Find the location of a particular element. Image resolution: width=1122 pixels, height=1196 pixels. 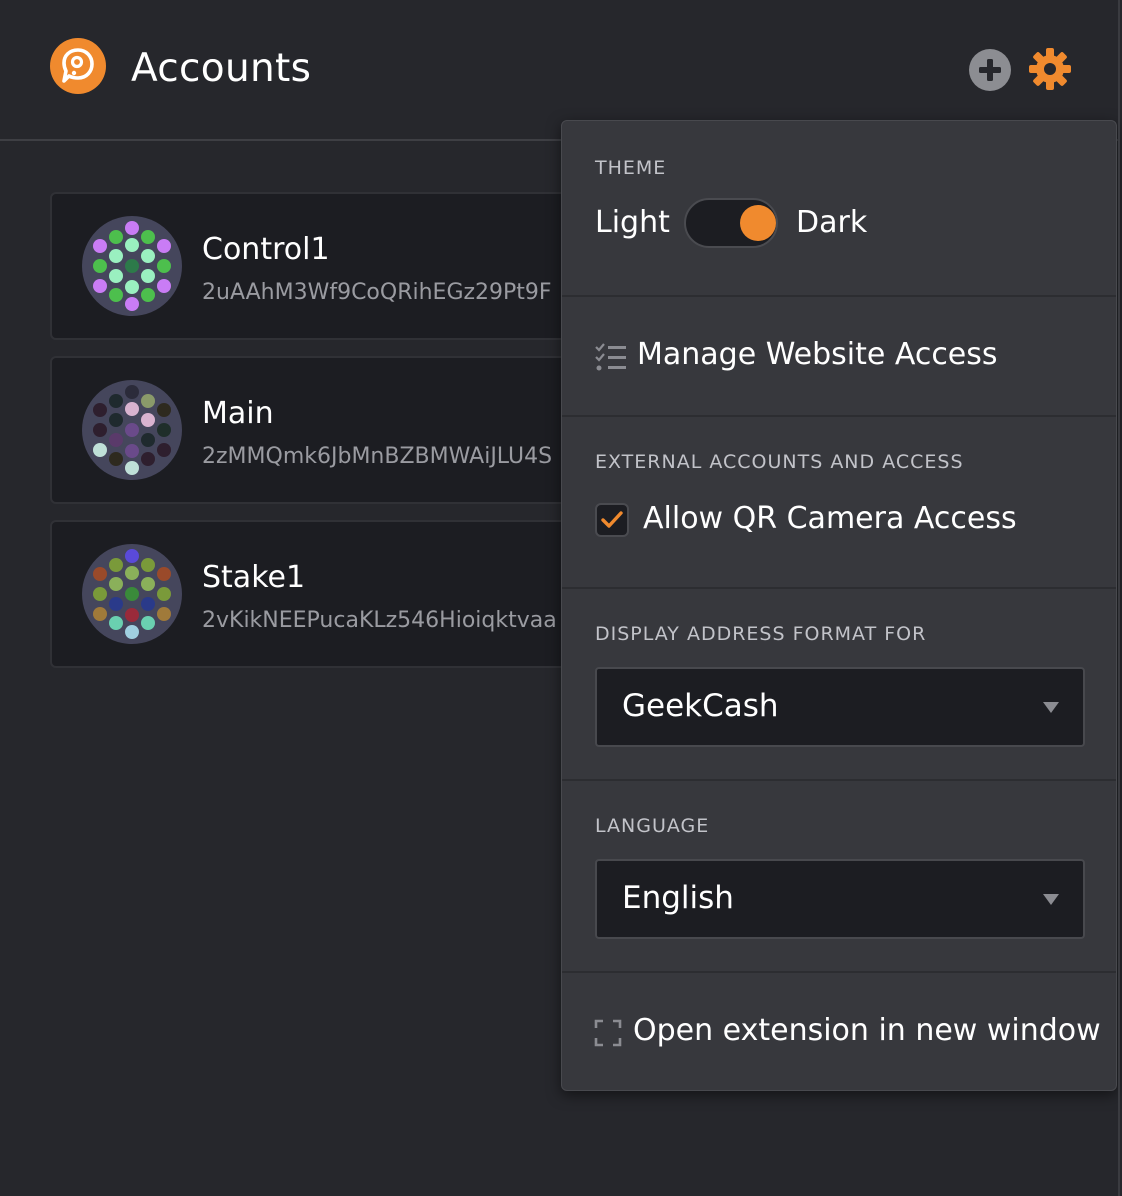

address-format-label: DISPLAY ADDRESS FORMAT FOR is located at coordinates (761, 634).